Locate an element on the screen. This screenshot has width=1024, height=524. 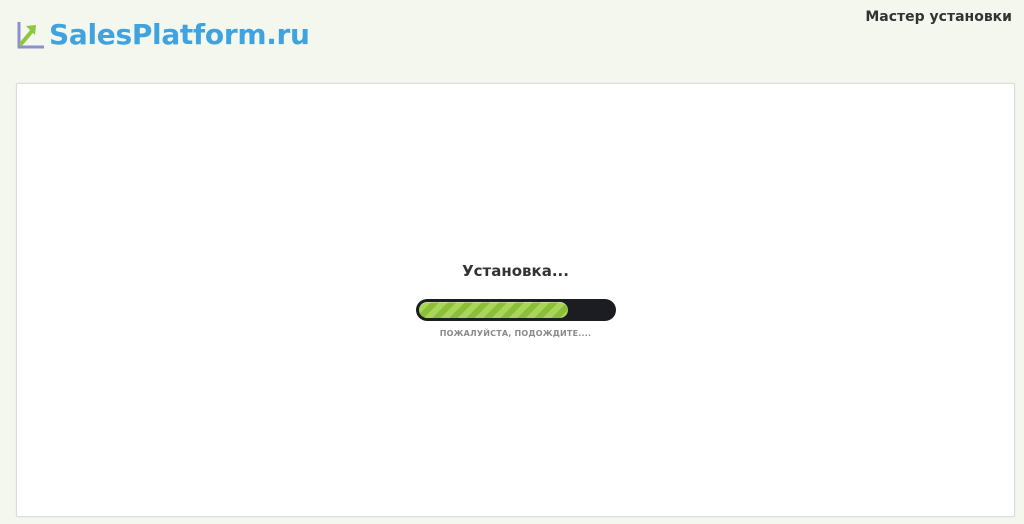
logo: SalesPlatform.ru is located at coordinates (163, 35).